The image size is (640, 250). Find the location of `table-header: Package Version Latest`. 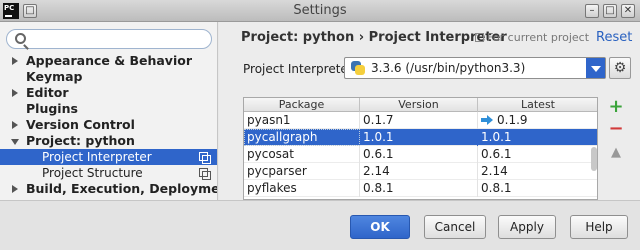

table-header: Package Version Latest is located at coordinates (420, 105).